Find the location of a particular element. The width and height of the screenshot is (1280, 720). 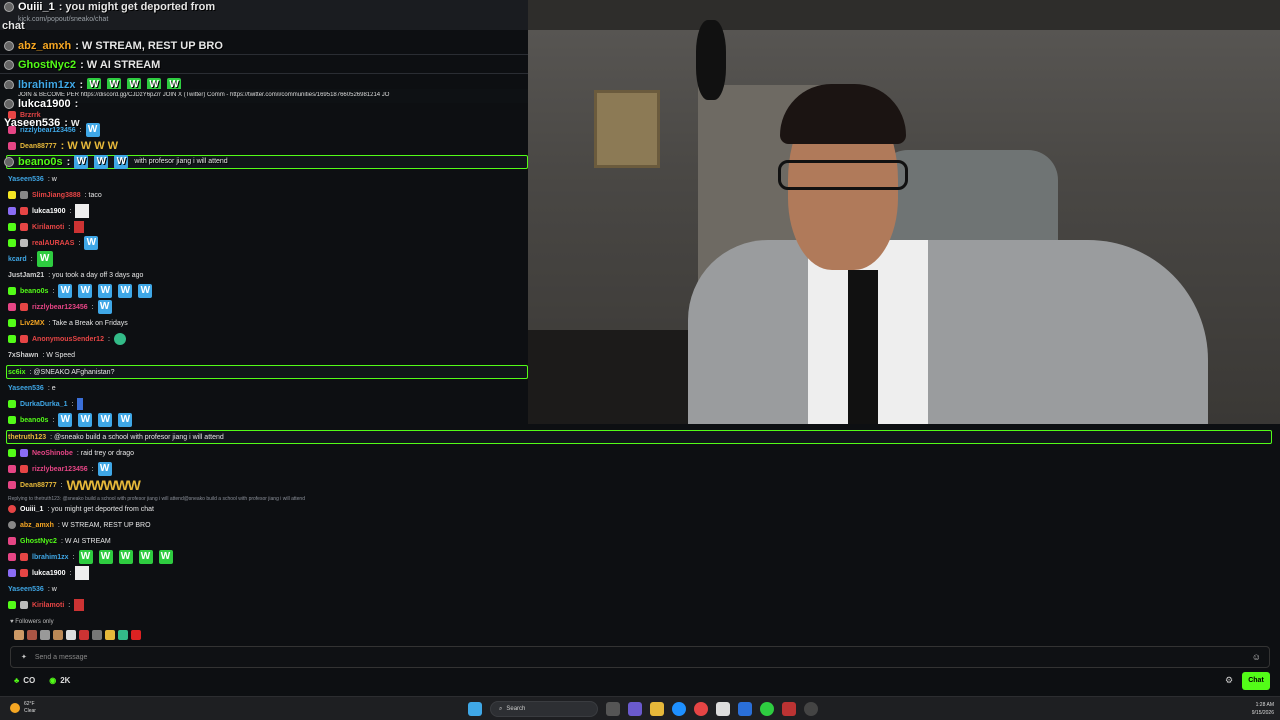

edge-icon is located at coordinates (679, 709).